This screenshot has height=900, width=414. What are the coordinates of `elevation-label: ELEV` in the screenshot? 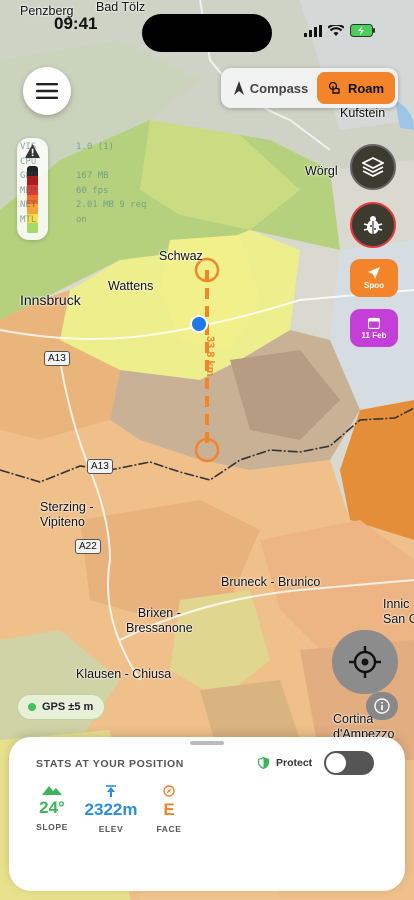 It's located at (111, 829).